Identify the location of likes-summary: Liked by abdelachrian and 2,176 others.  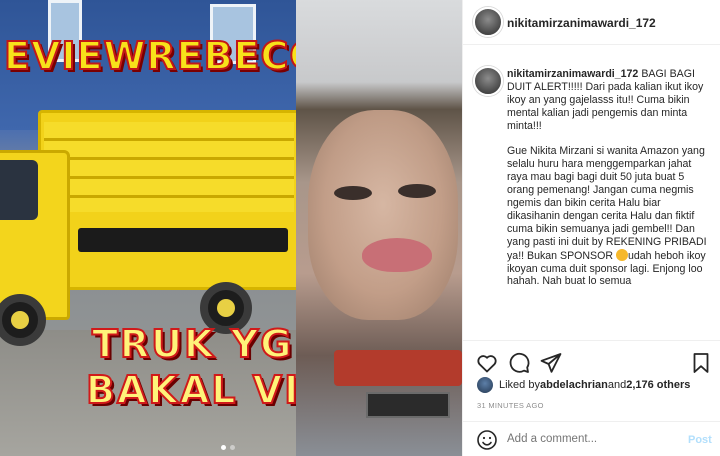
(583, 385).